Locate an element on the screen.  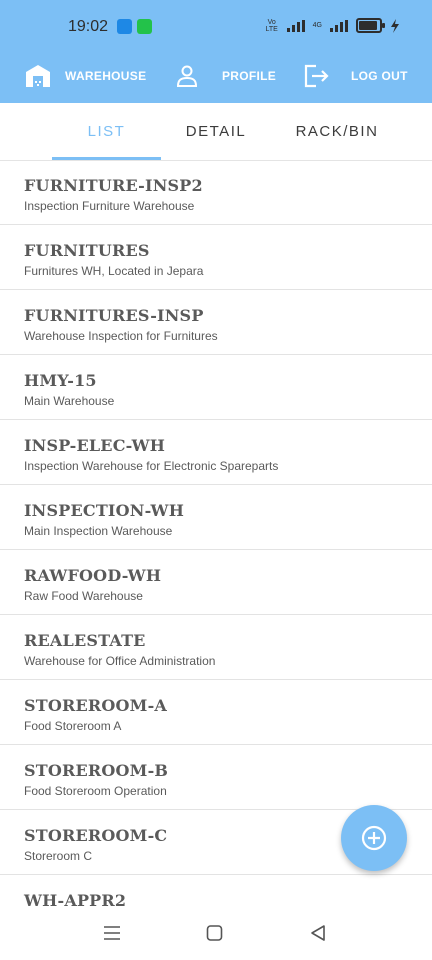
status-time: 19:02 is located at coordinates (88, 26).